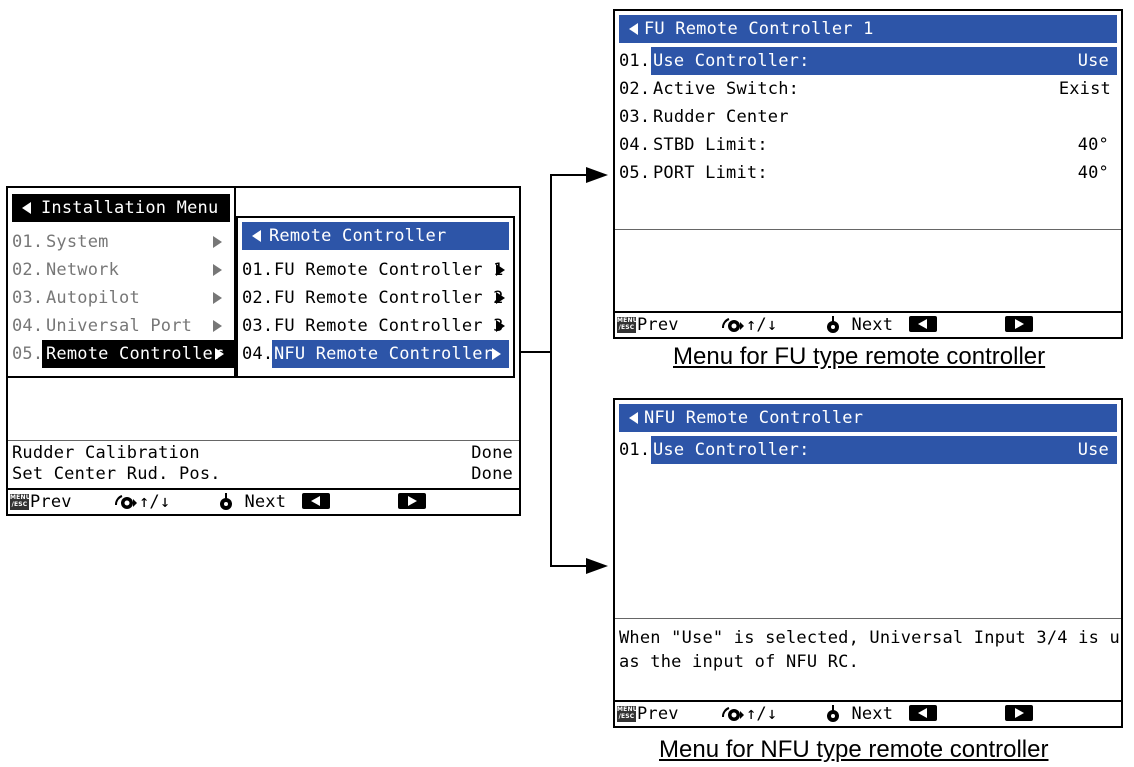  I want to click on setting-active-switch: 02. Active Switch: Exist, so click(868, 89).